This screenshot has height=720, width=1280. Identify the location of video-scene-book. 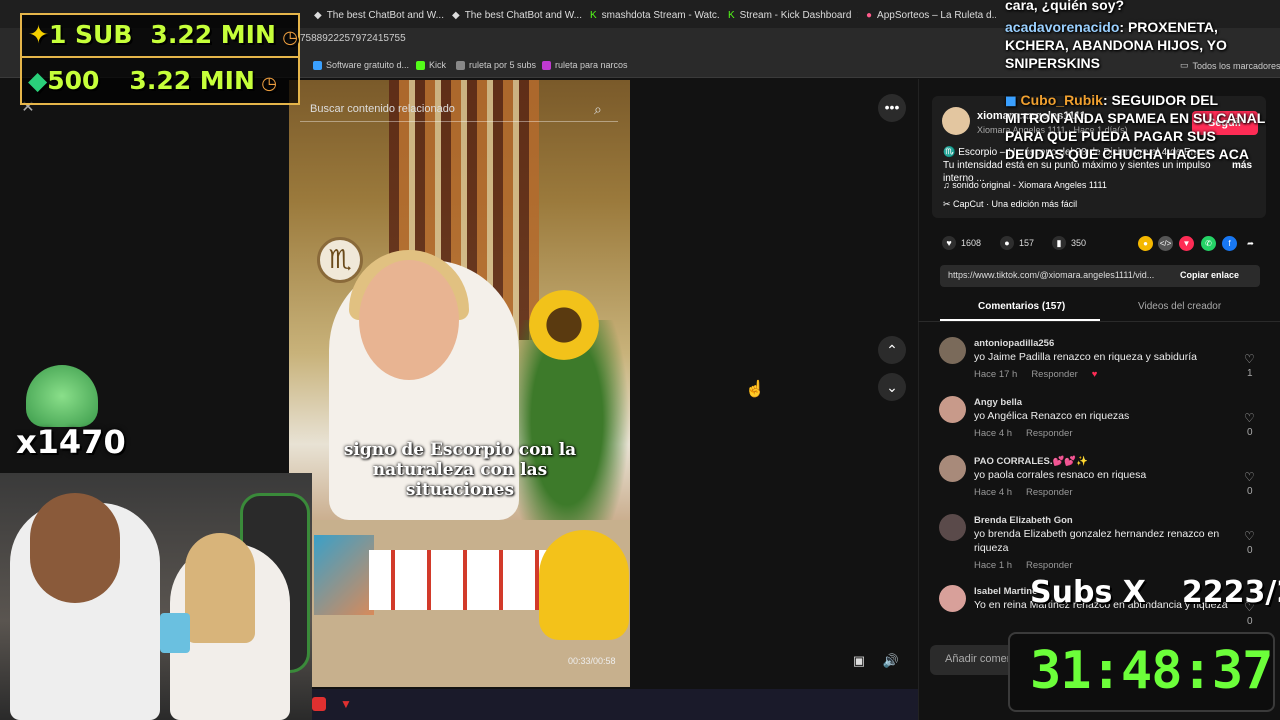
(344, 575).